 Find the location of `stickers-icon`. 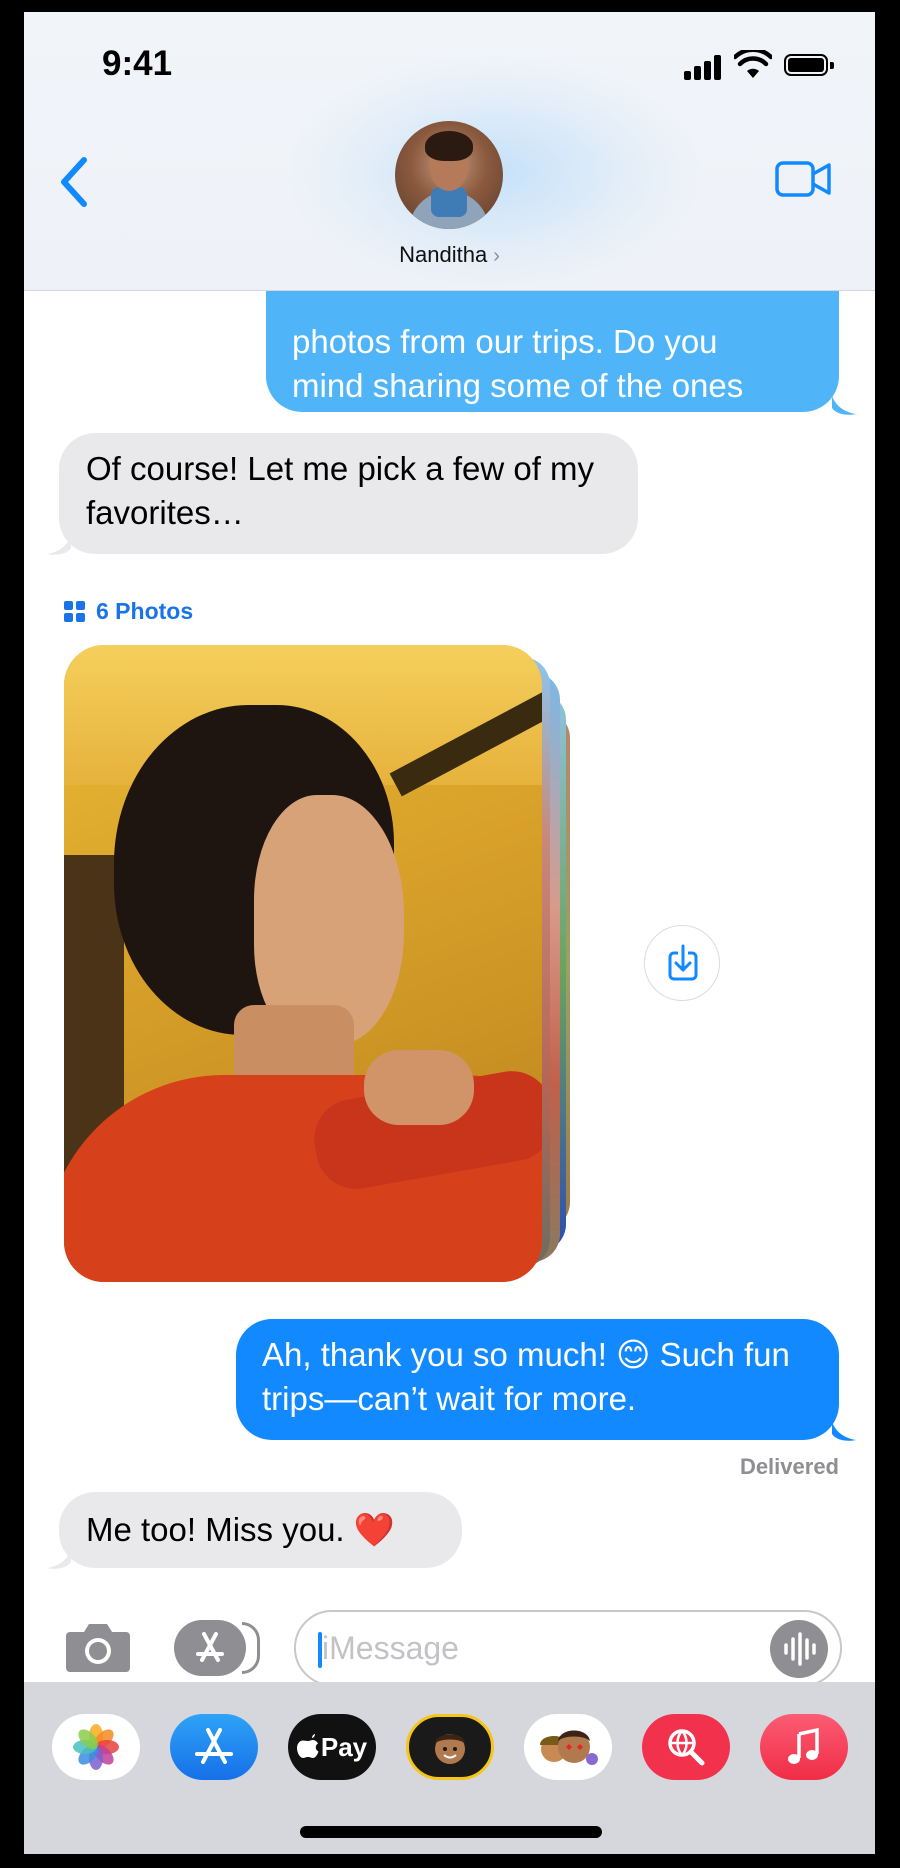

stickers-icon is located at coordinates (569, 1747).